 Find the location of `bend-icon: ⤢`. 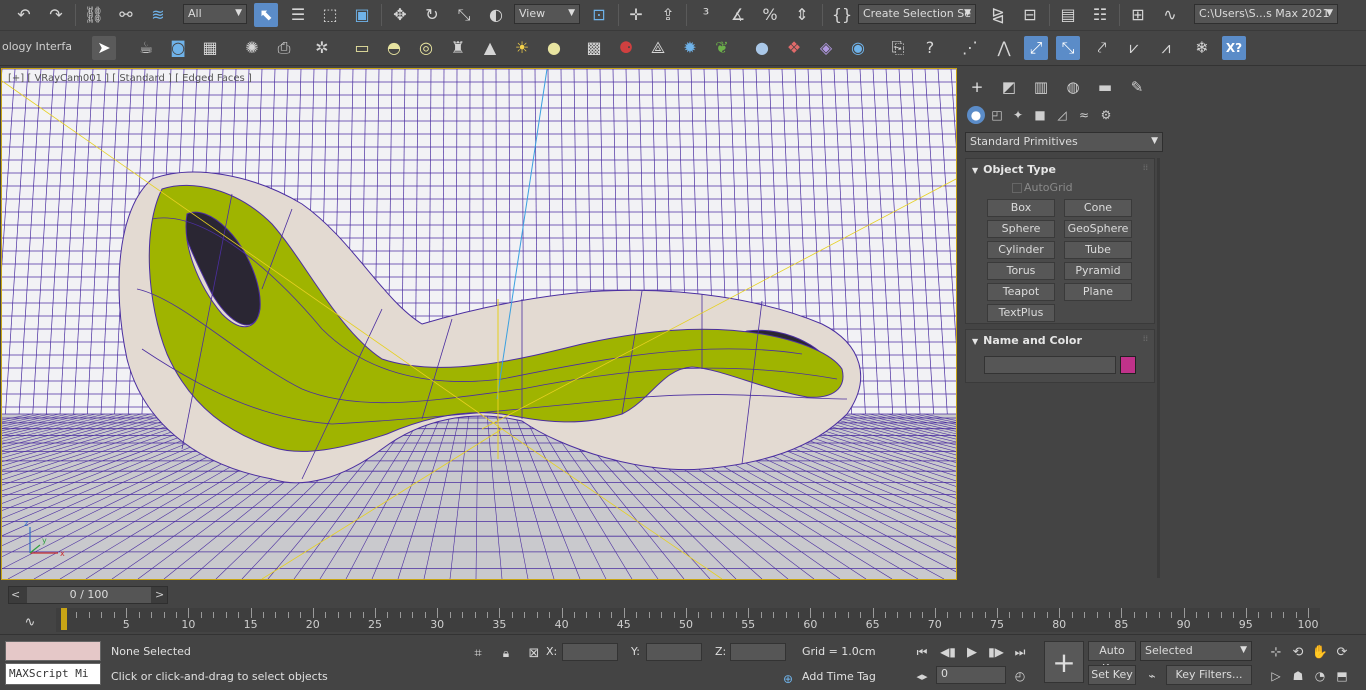

bend-icon: ⤢ is located at coordinates (1036, 48).